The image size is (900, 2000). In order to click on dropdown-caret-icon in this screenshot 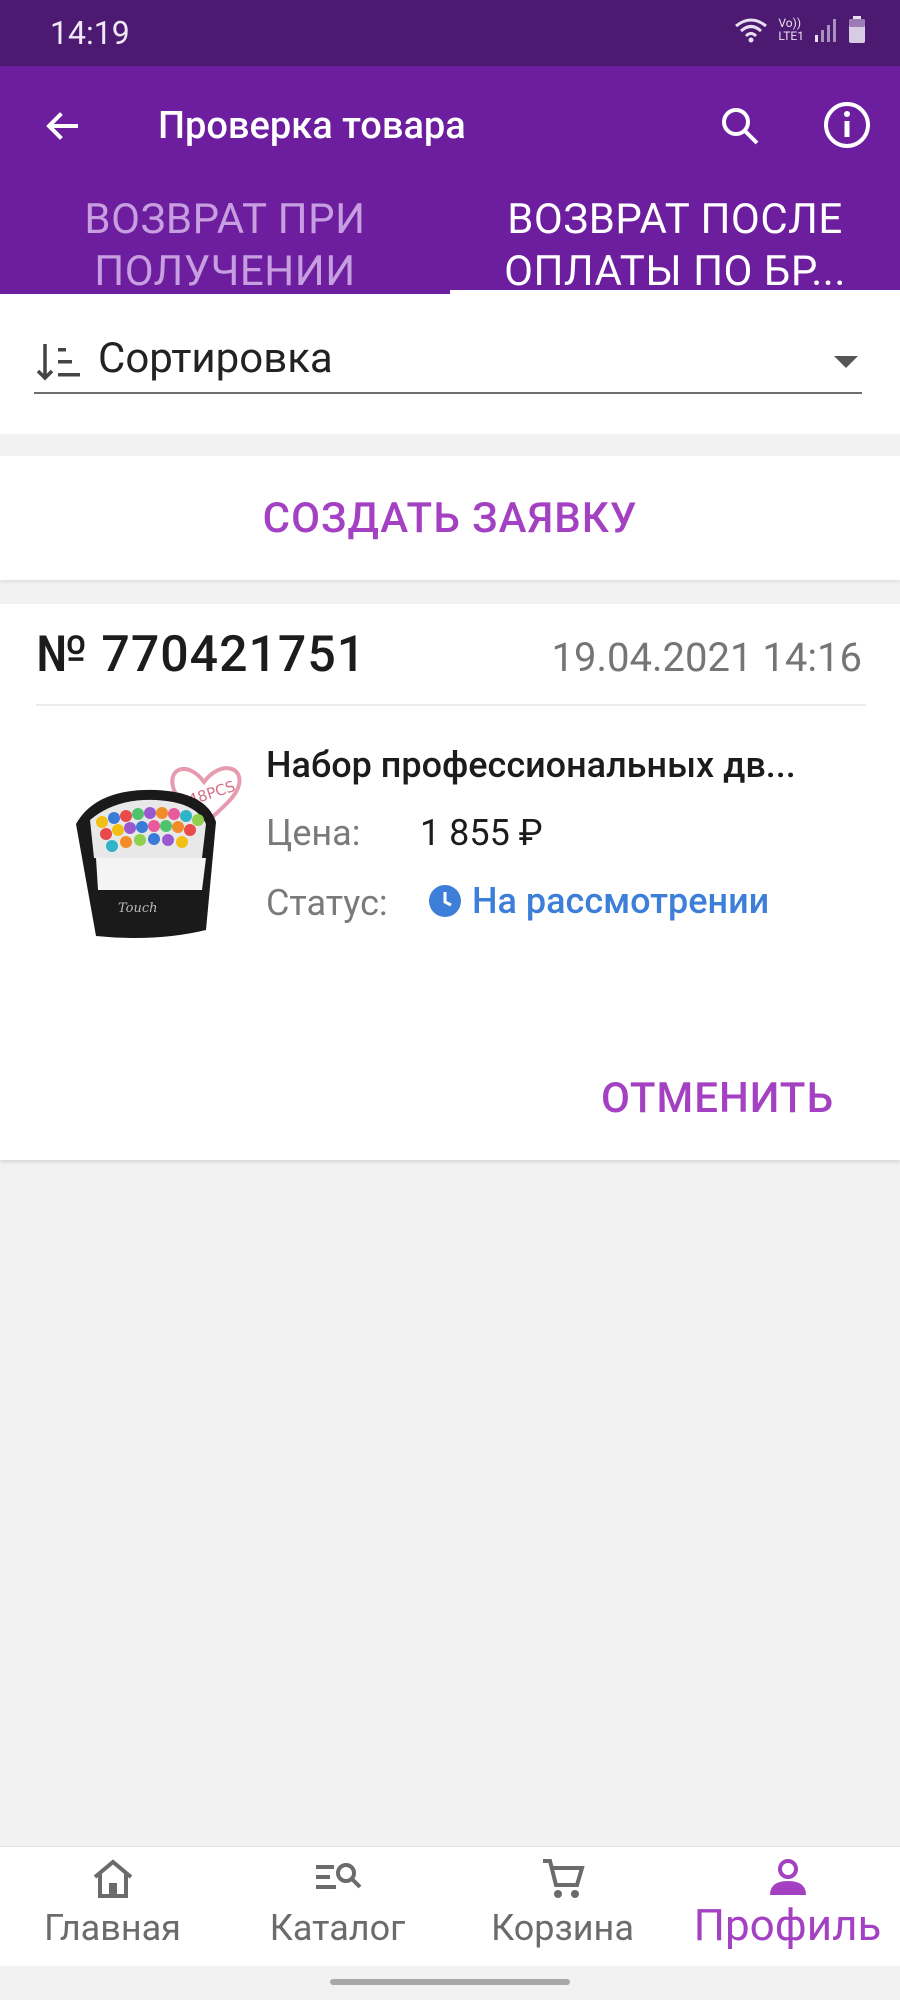, I will do `click(846, 362)`.